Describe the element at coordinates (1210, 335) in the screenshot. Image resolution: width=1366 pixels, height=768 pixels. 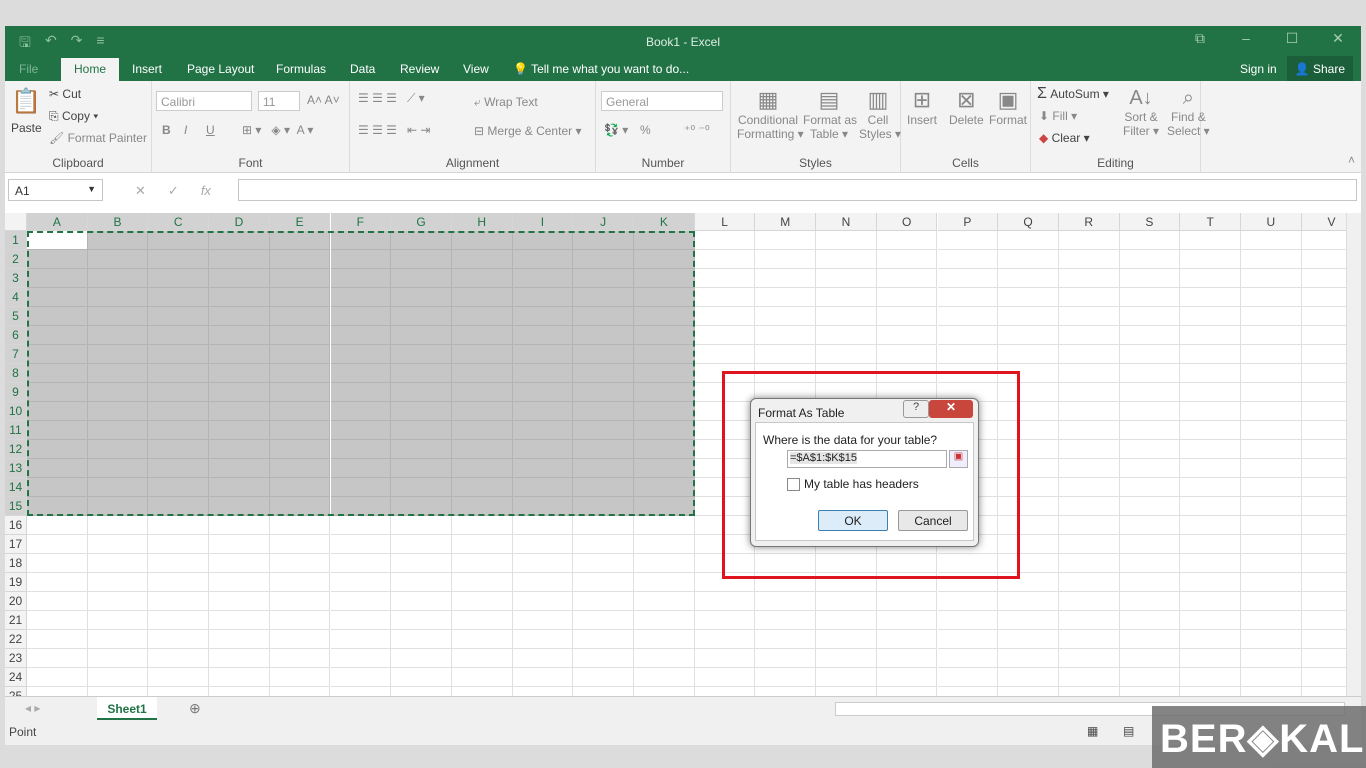
I see `cell-T6` at that location.